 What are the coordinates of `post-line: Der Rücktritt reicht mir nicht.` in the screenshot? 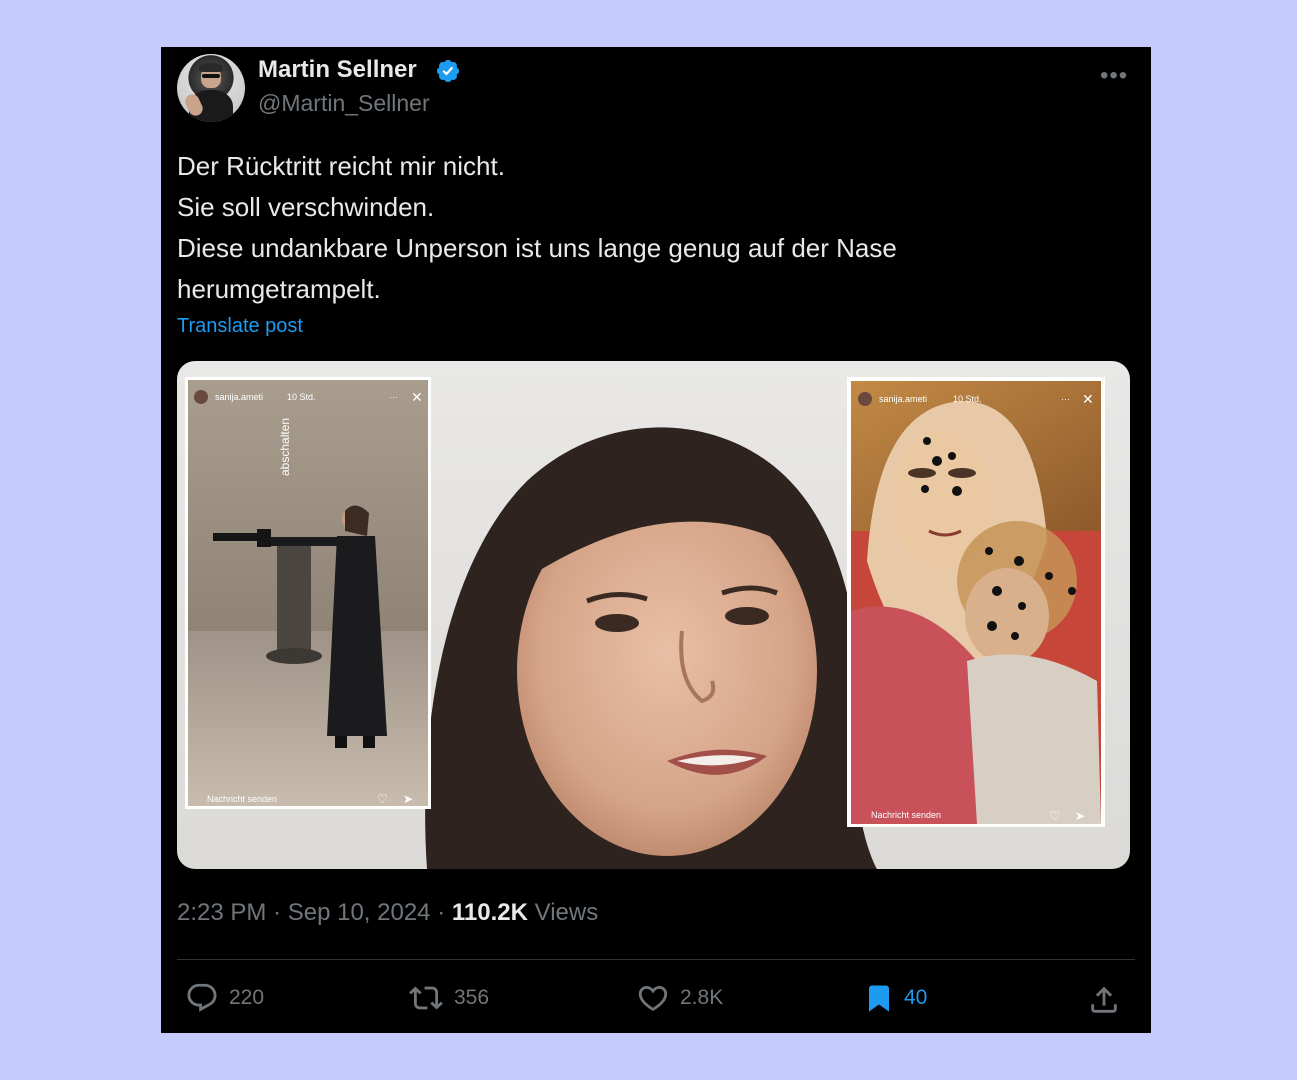 It's located at (341, 166).